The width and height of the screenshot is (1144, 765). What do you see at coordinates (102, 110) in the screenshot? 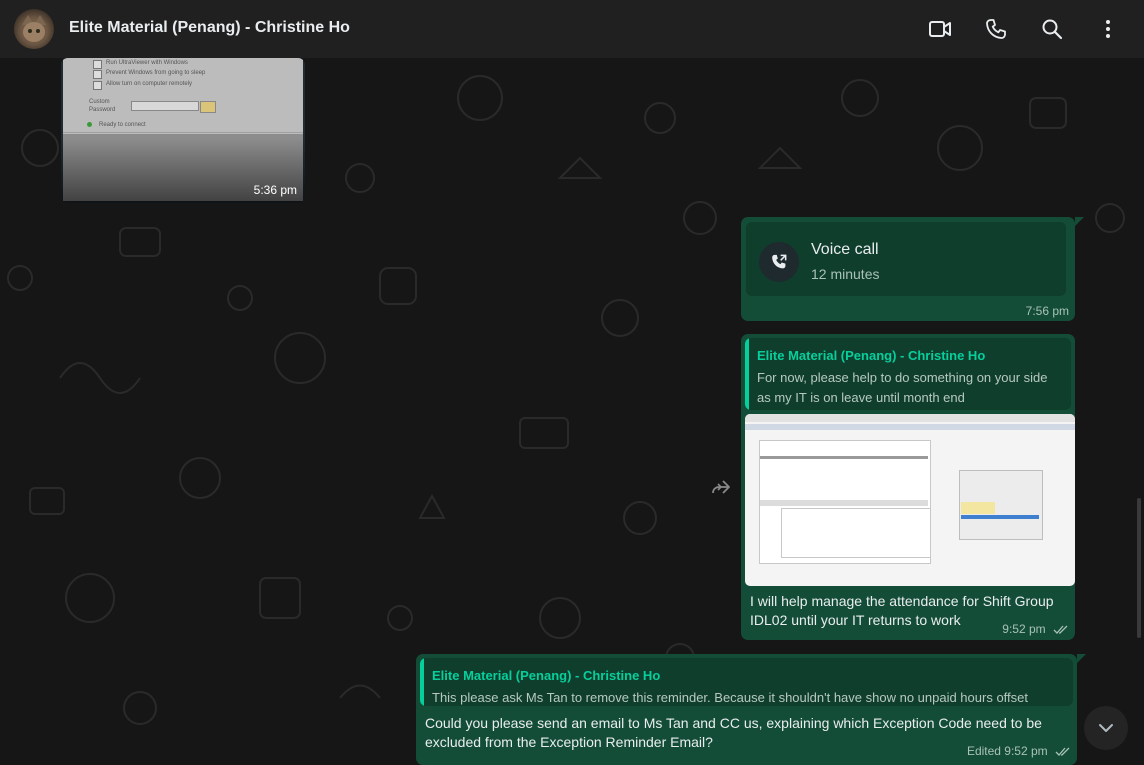
I see `screenshot-text: Password` at bounding box center [102, 110].